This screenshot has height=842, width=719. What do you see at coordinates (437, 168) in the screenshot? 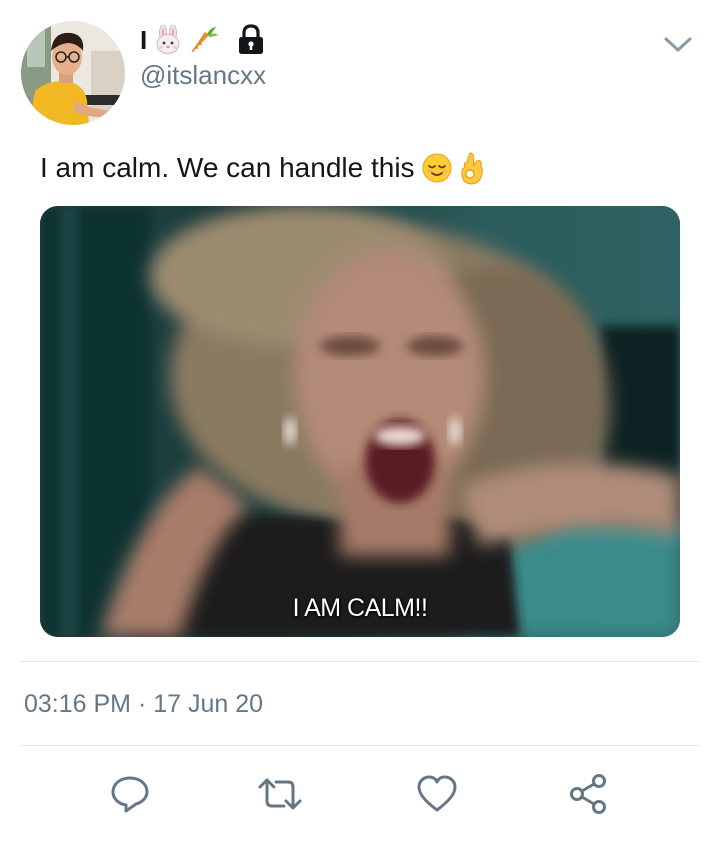
I see `relieved-face-emoji-icon` at bounding box center [437, 168].